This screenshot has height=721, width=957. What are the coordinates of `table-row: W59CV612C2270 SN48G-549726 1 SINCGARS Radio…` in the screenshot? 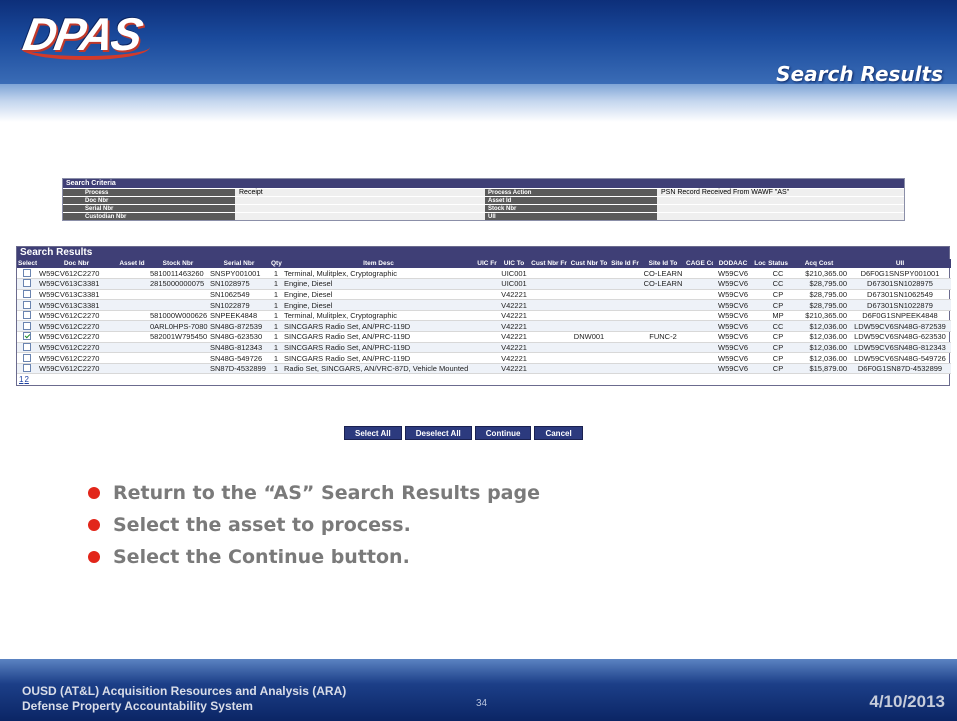 It's located at (484, 358).